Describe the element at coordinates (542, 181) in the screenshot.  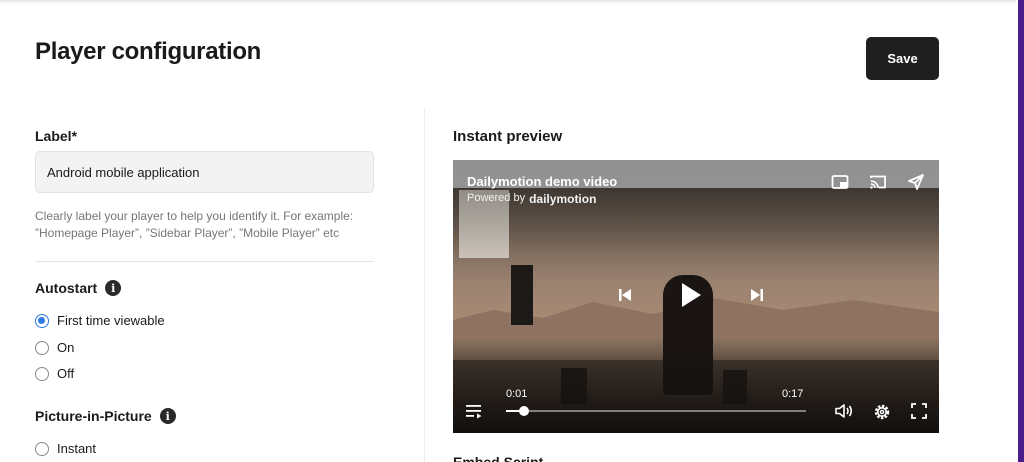
I see `video-title: Dailymotion demo video` at that location.